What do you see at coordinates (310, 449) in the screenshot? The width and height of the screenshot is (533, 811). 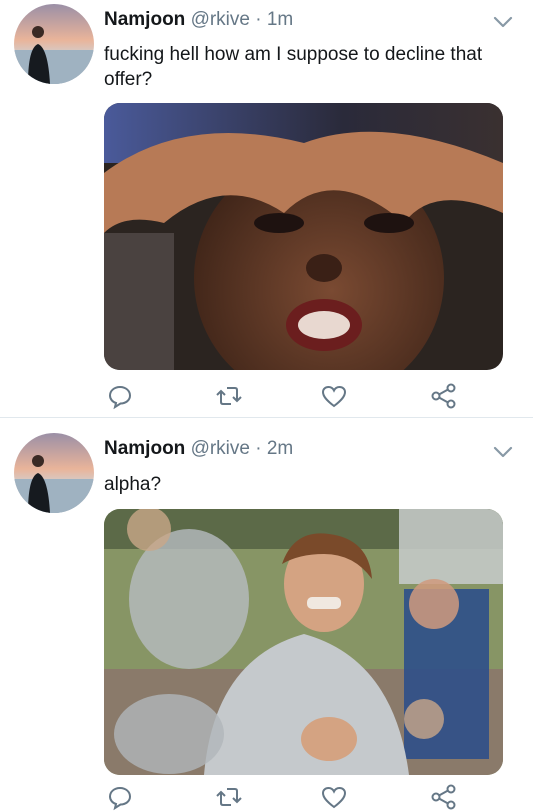 I see `tweet-header: Namjoon @rkive · 2m` at bounding box center [310, 449].